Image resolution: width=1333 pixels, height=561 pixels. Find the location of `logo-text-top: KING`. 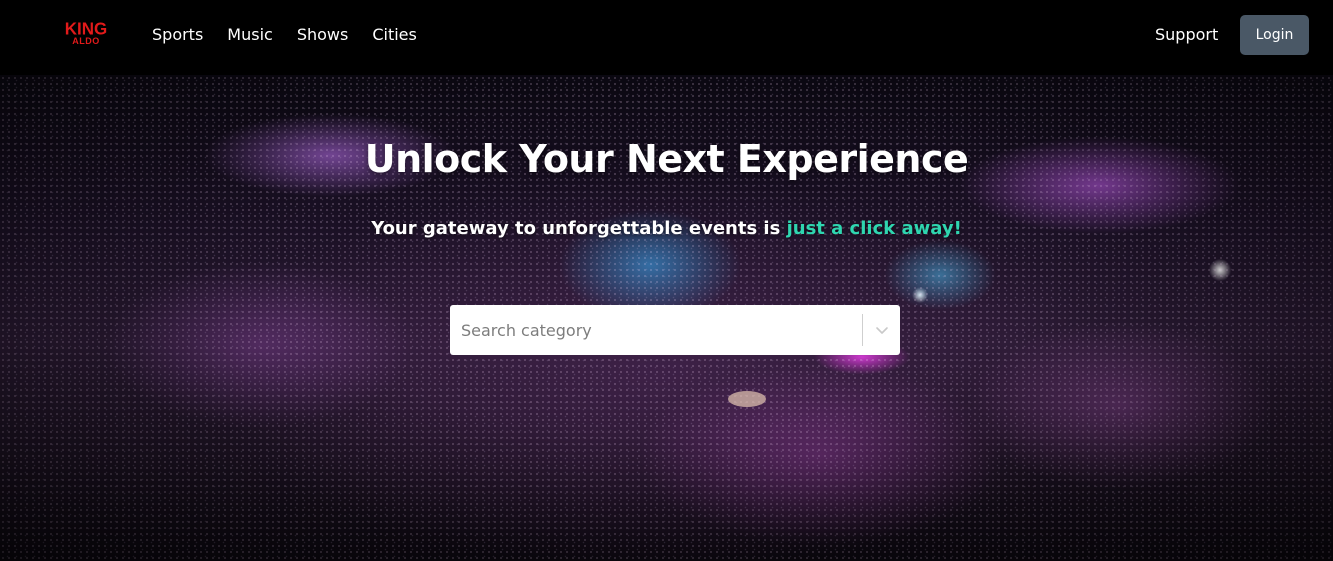

logo-text-top: KING is located at coordinates (86, 28).